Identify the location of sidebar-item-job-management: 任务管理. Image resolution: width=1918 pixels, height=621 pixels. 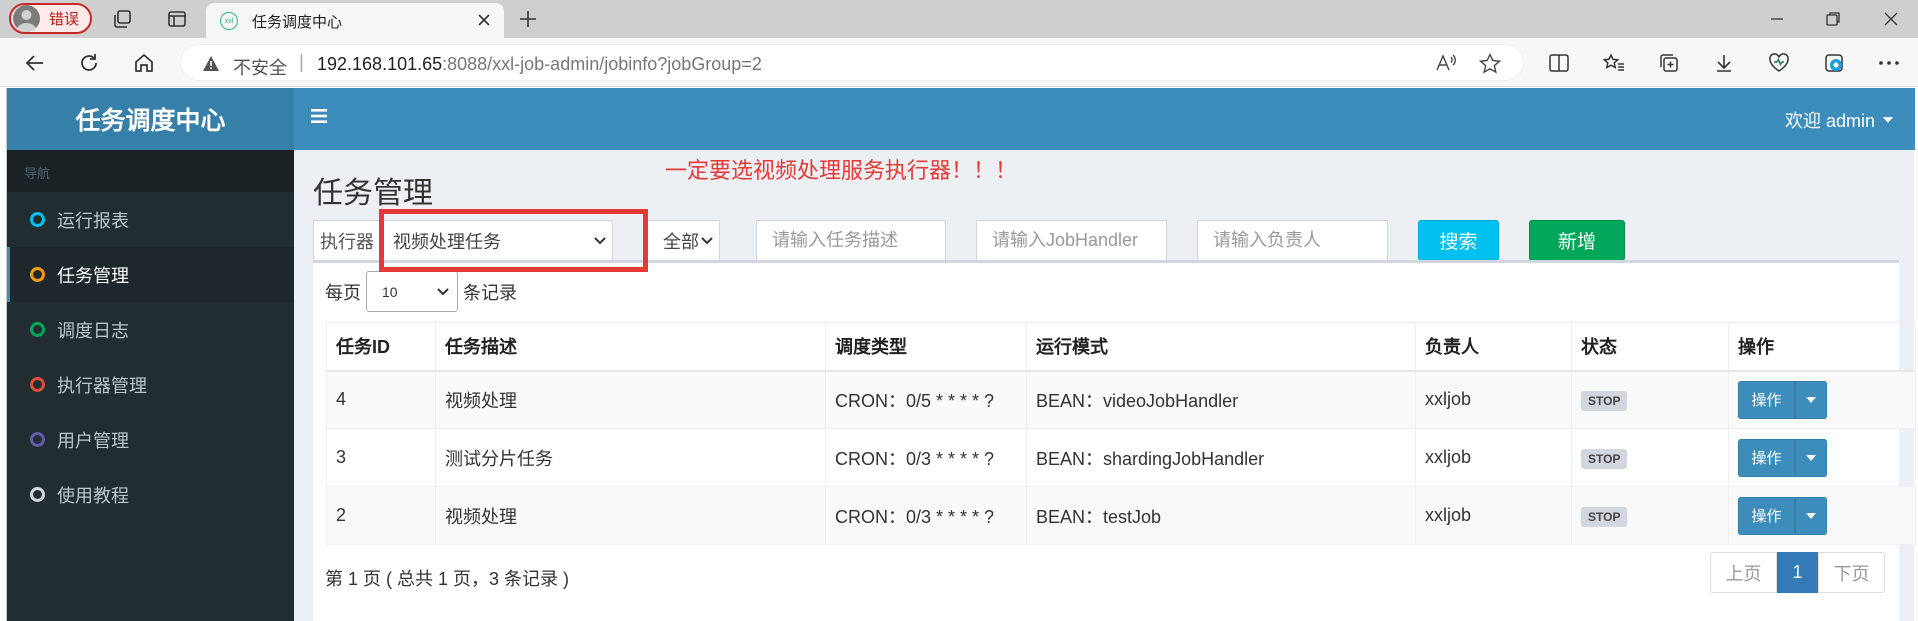
(150, 274).